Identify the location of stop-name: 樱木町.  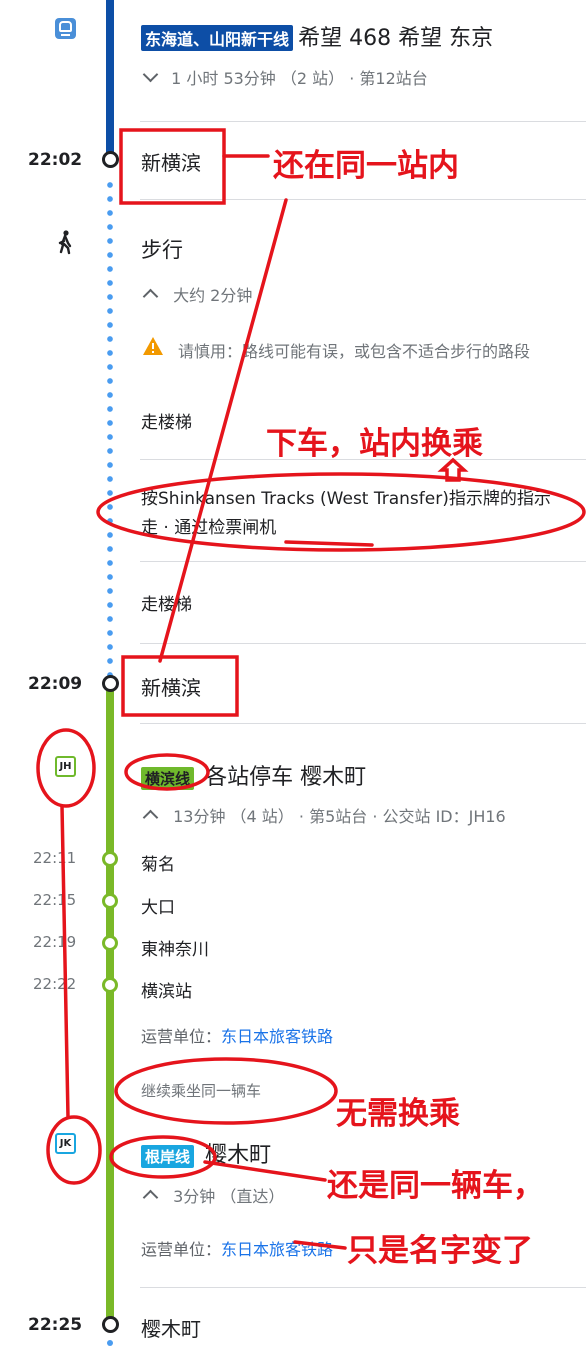
(171, 1327).